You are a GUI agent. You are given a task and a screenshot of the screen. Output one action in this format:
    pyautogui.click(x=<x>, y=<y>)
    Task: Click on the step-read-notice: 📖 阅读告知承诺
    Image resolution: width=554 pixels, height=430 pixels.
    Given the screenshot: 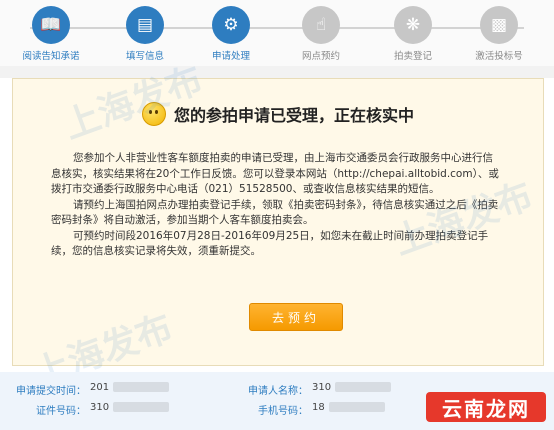 What is the action you would take?
    pyautogui.click(x=51, y=34)
    